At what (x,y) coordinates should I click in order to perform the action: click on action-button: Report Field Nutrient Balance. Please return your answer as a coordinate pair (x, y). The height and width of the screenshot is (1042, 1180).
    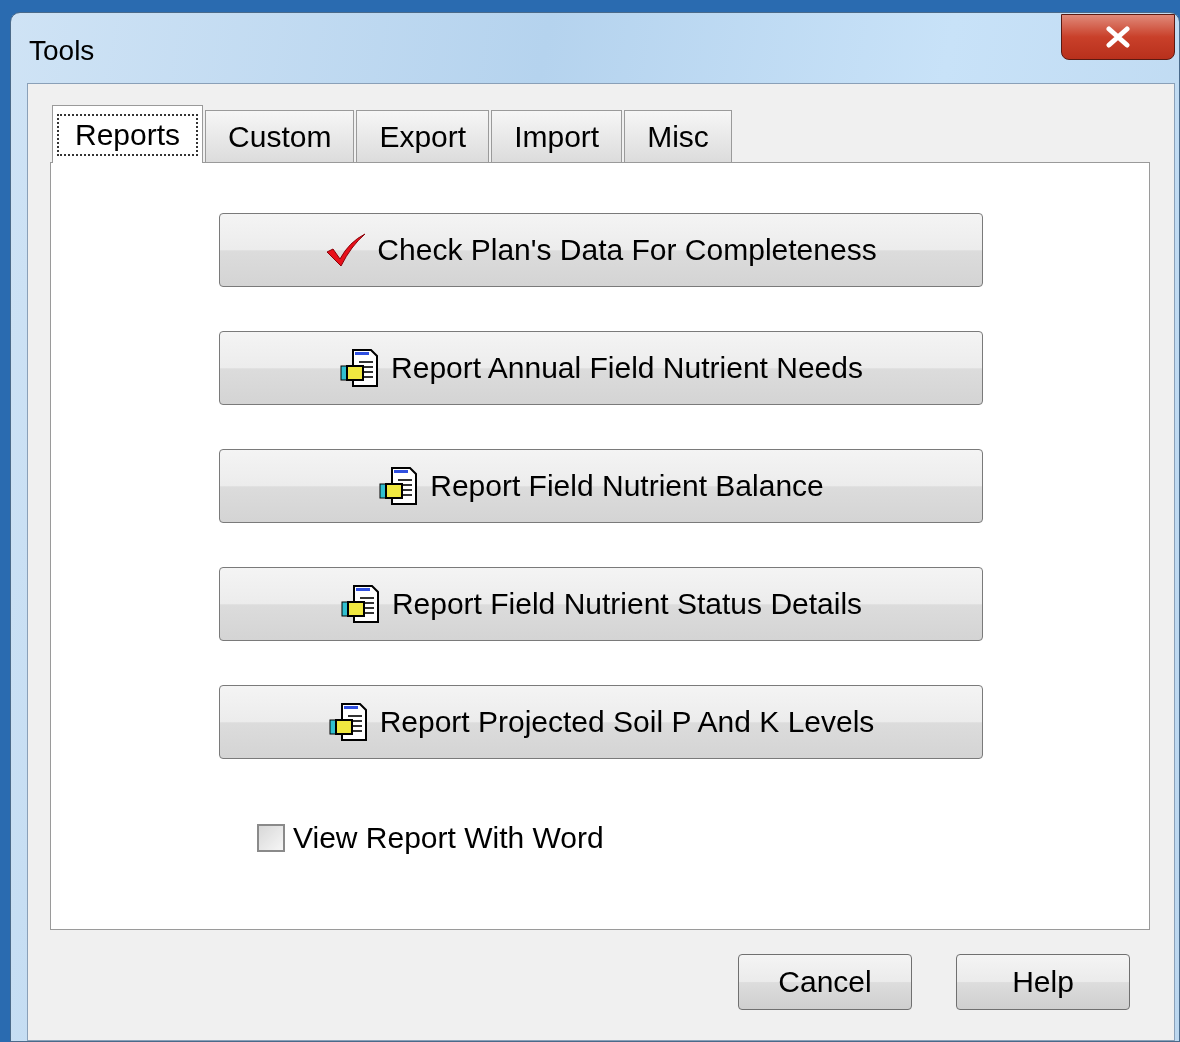
    Looking at the image, I should click on (601, 486).